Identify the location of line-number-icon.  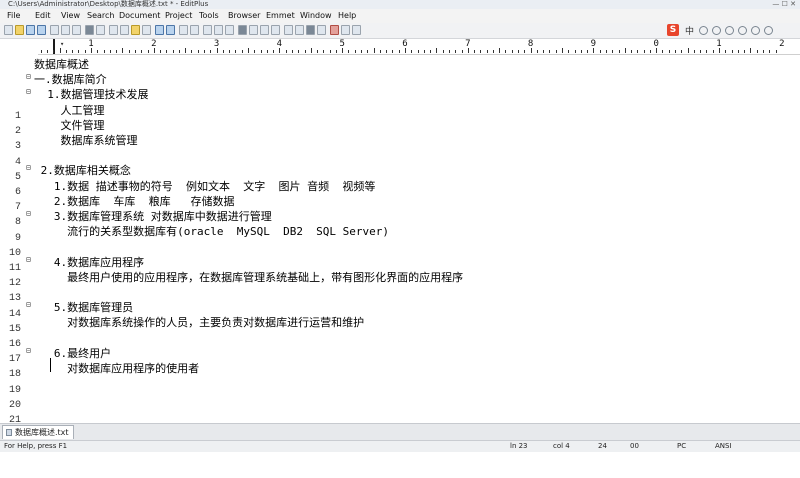
(253, 30).